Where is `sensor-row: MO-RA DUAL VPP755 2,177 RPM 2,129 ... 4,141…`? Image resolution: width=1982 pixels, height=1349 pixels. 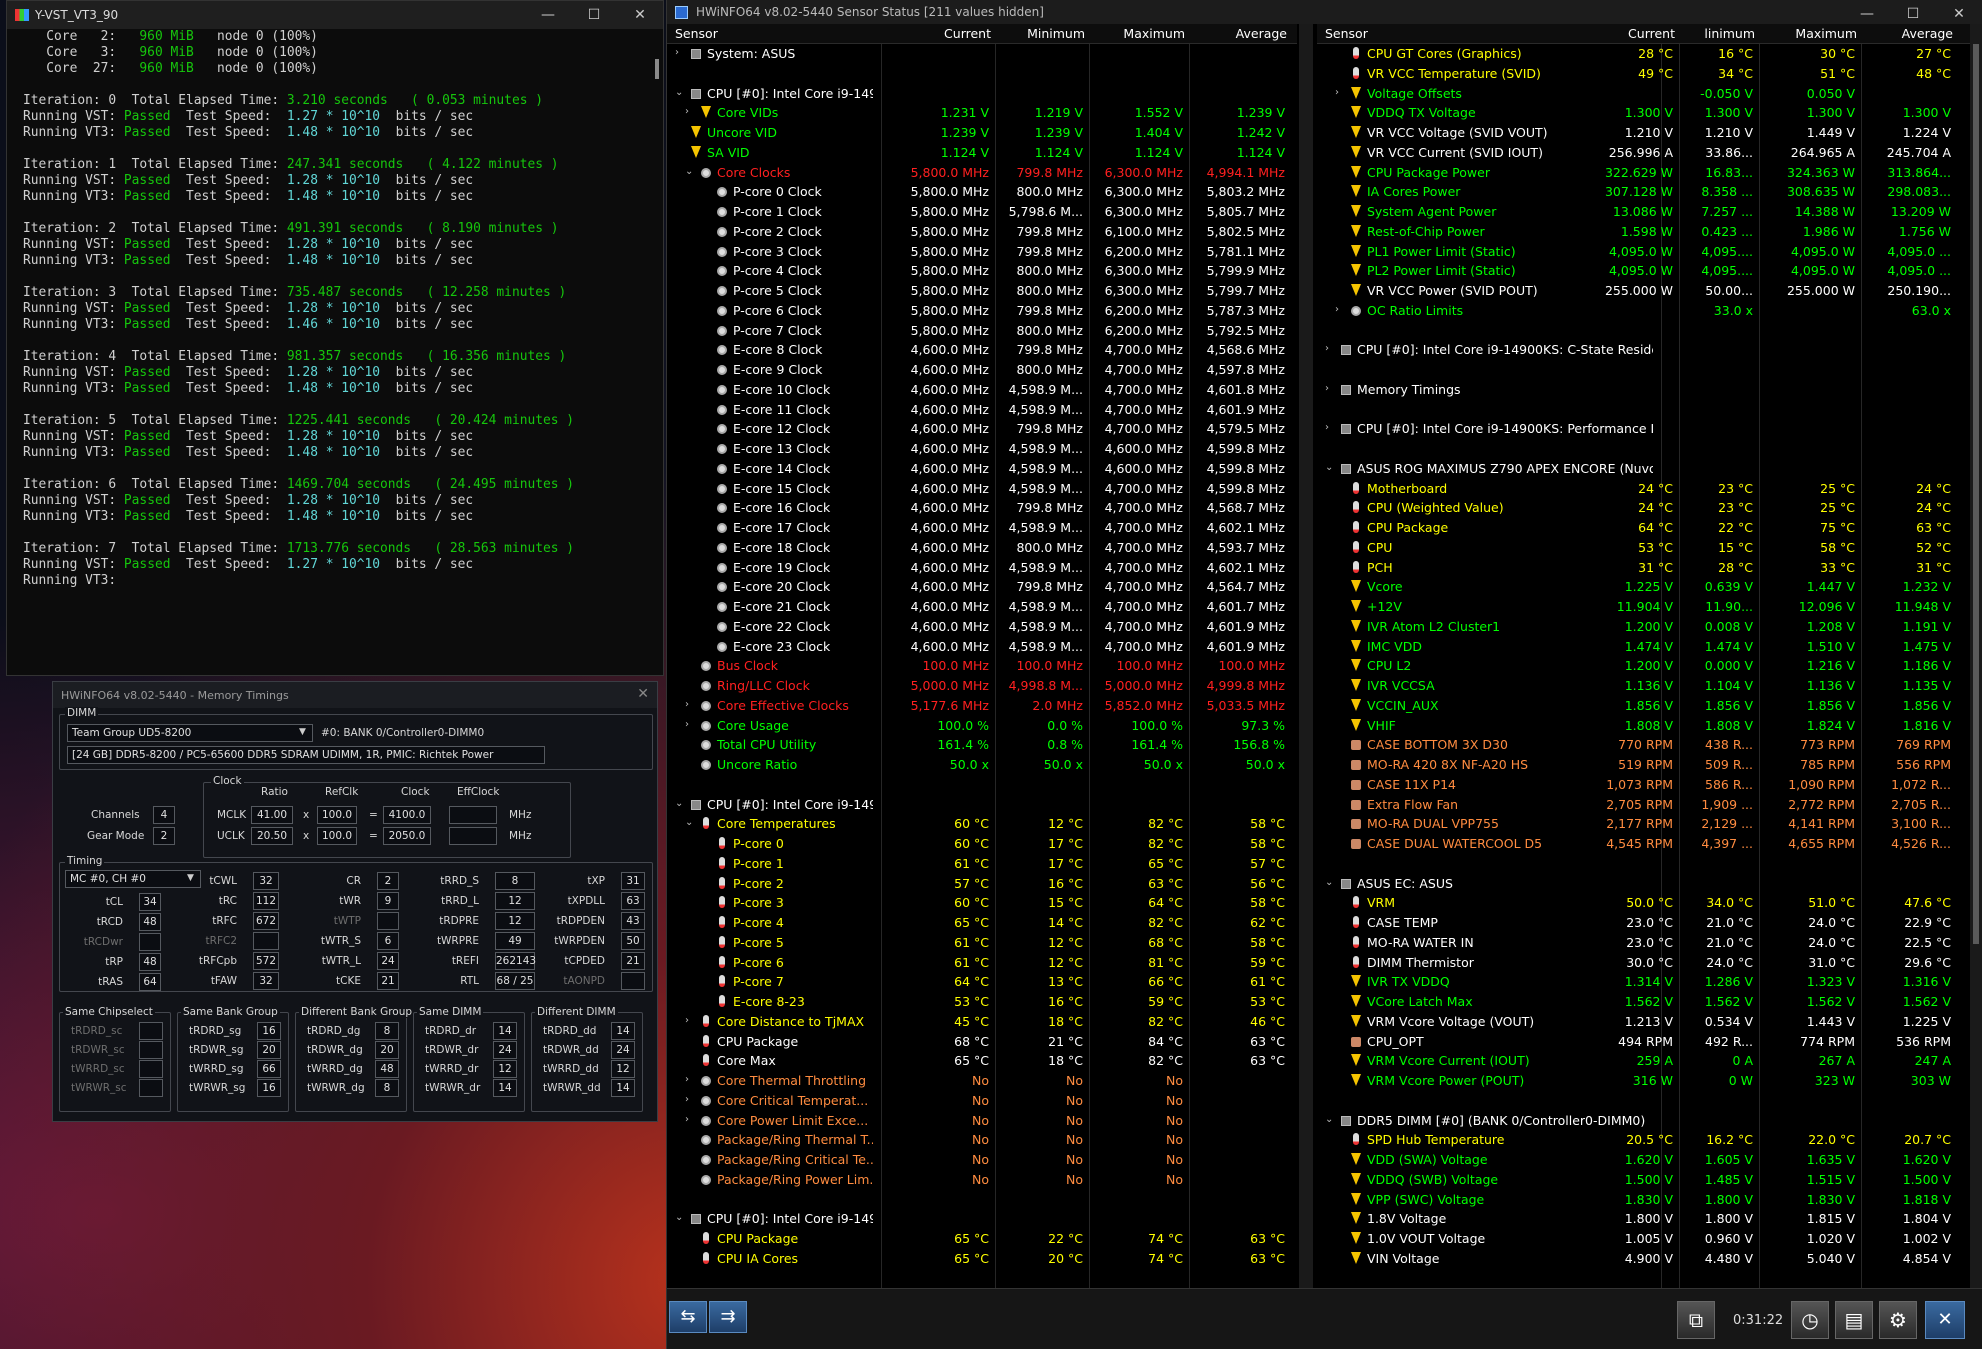 sensor-row: MO-RA DUAL VPP755 2,177 RPM 2,129 ... 4,141… is located at coordinates (1649, 824).